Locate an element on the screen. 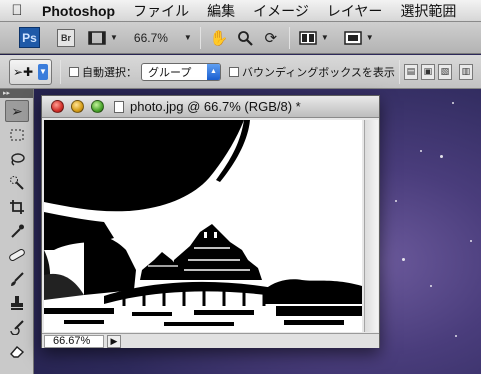  crop-tool is located at coordinates (17, 207).